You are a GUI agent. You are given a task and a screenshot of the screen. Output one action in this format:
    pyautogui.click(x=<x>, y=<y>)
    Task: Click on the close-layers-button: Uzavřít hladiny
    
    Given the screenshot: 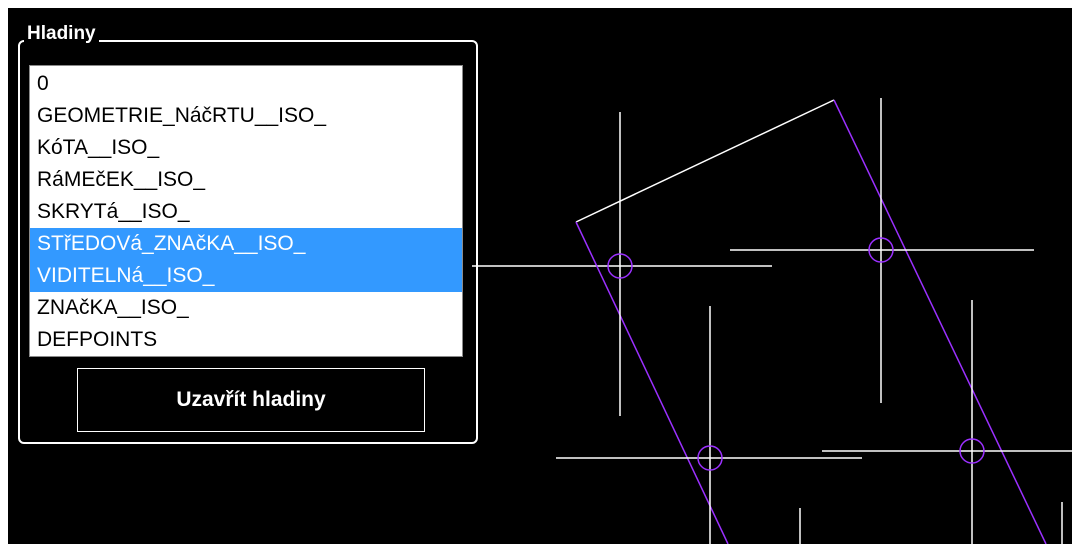 What is the action you would take?
    pyautogui.click(x=251, y=400)
    